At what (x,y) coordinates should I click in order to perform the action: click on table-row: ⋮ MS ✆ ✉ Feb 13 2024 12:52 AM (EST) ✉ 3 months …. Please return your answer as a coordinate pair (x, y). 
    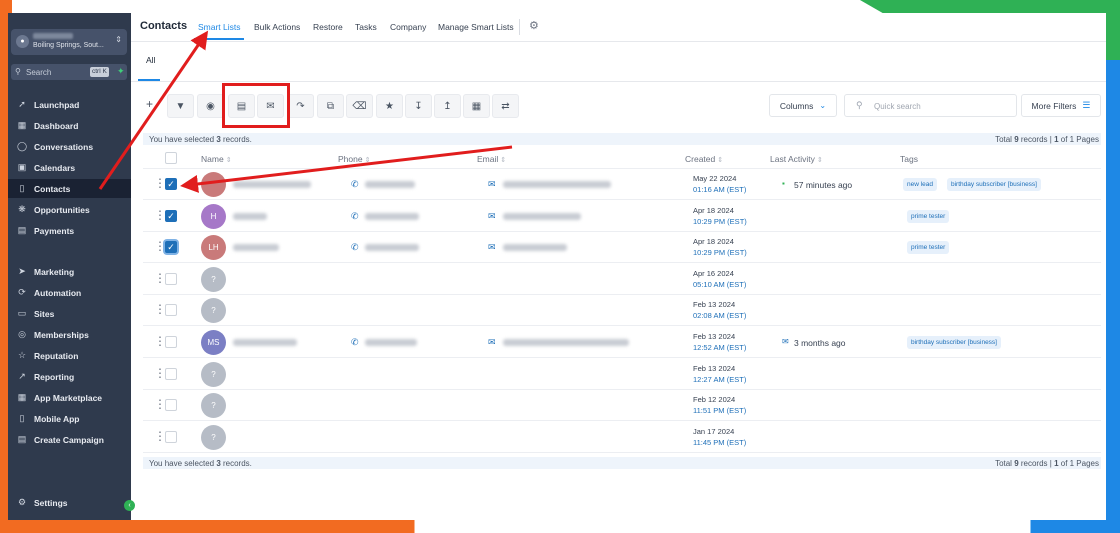
    Looking at the image, I should click on (622, 342).